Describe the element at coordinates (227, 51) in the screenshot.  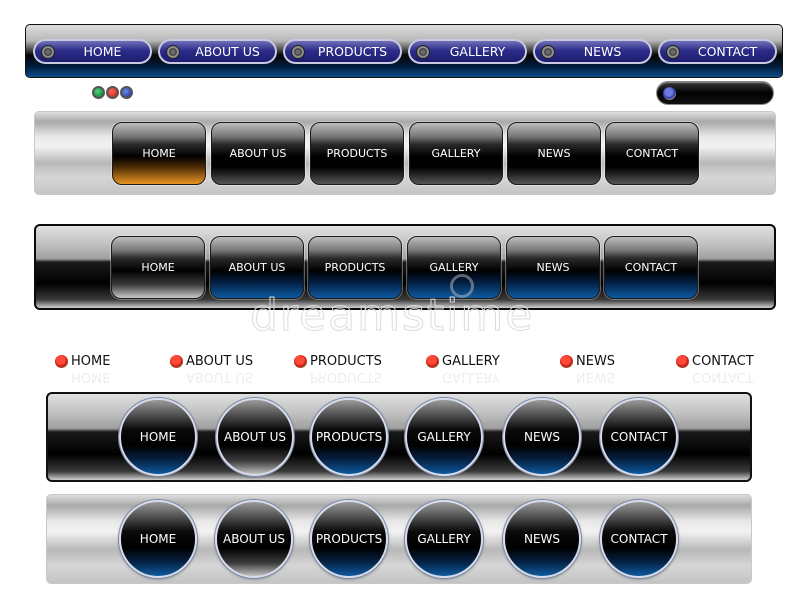
I see `nav-pill-label: ABOUT US` at that location.